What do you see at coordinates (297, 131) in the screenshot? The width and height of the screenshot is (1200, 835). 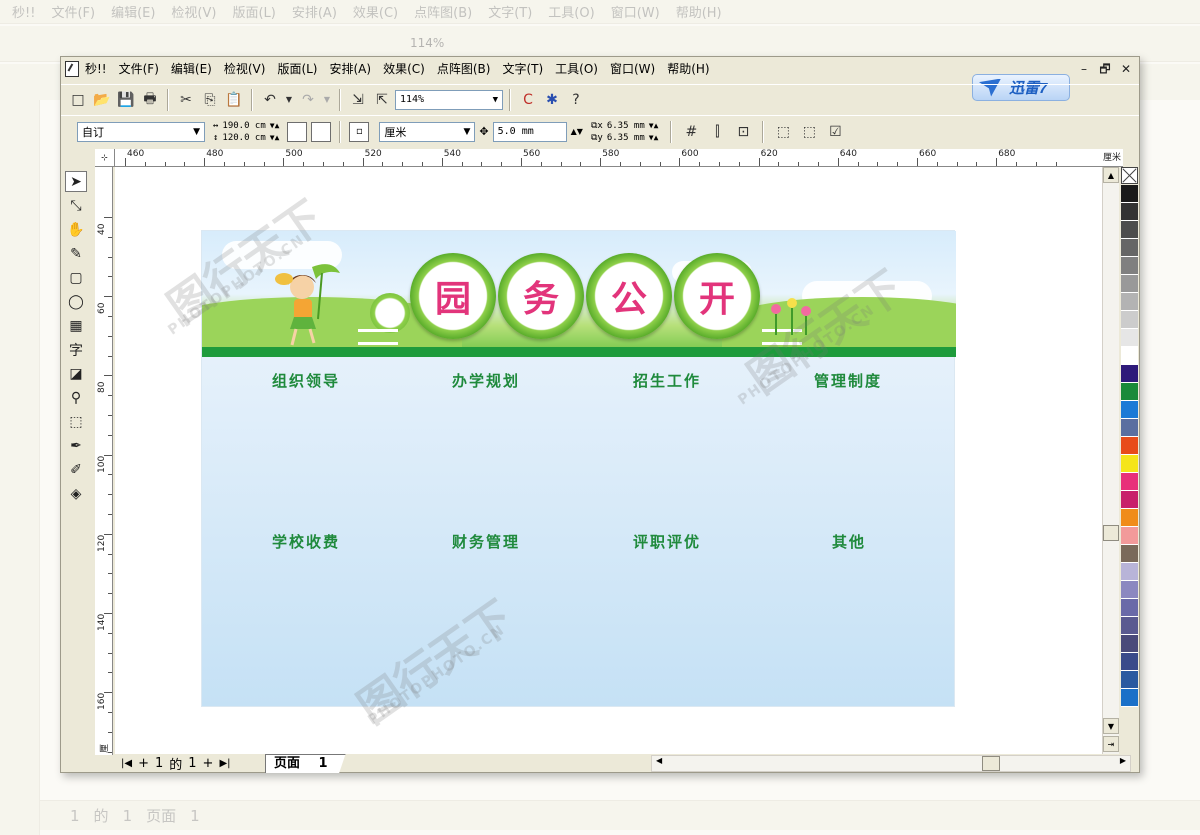 I see `portrait-icon` at bounding box center [297, 131].